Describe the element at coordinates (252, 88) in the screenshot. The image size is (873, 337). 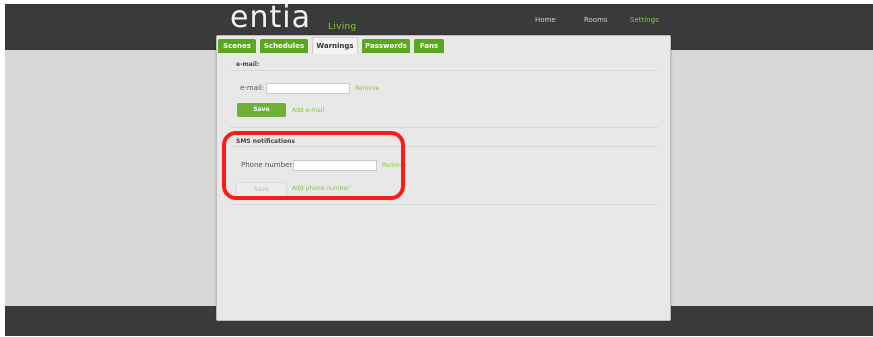
I see `email-label: e-mail:` at that location.